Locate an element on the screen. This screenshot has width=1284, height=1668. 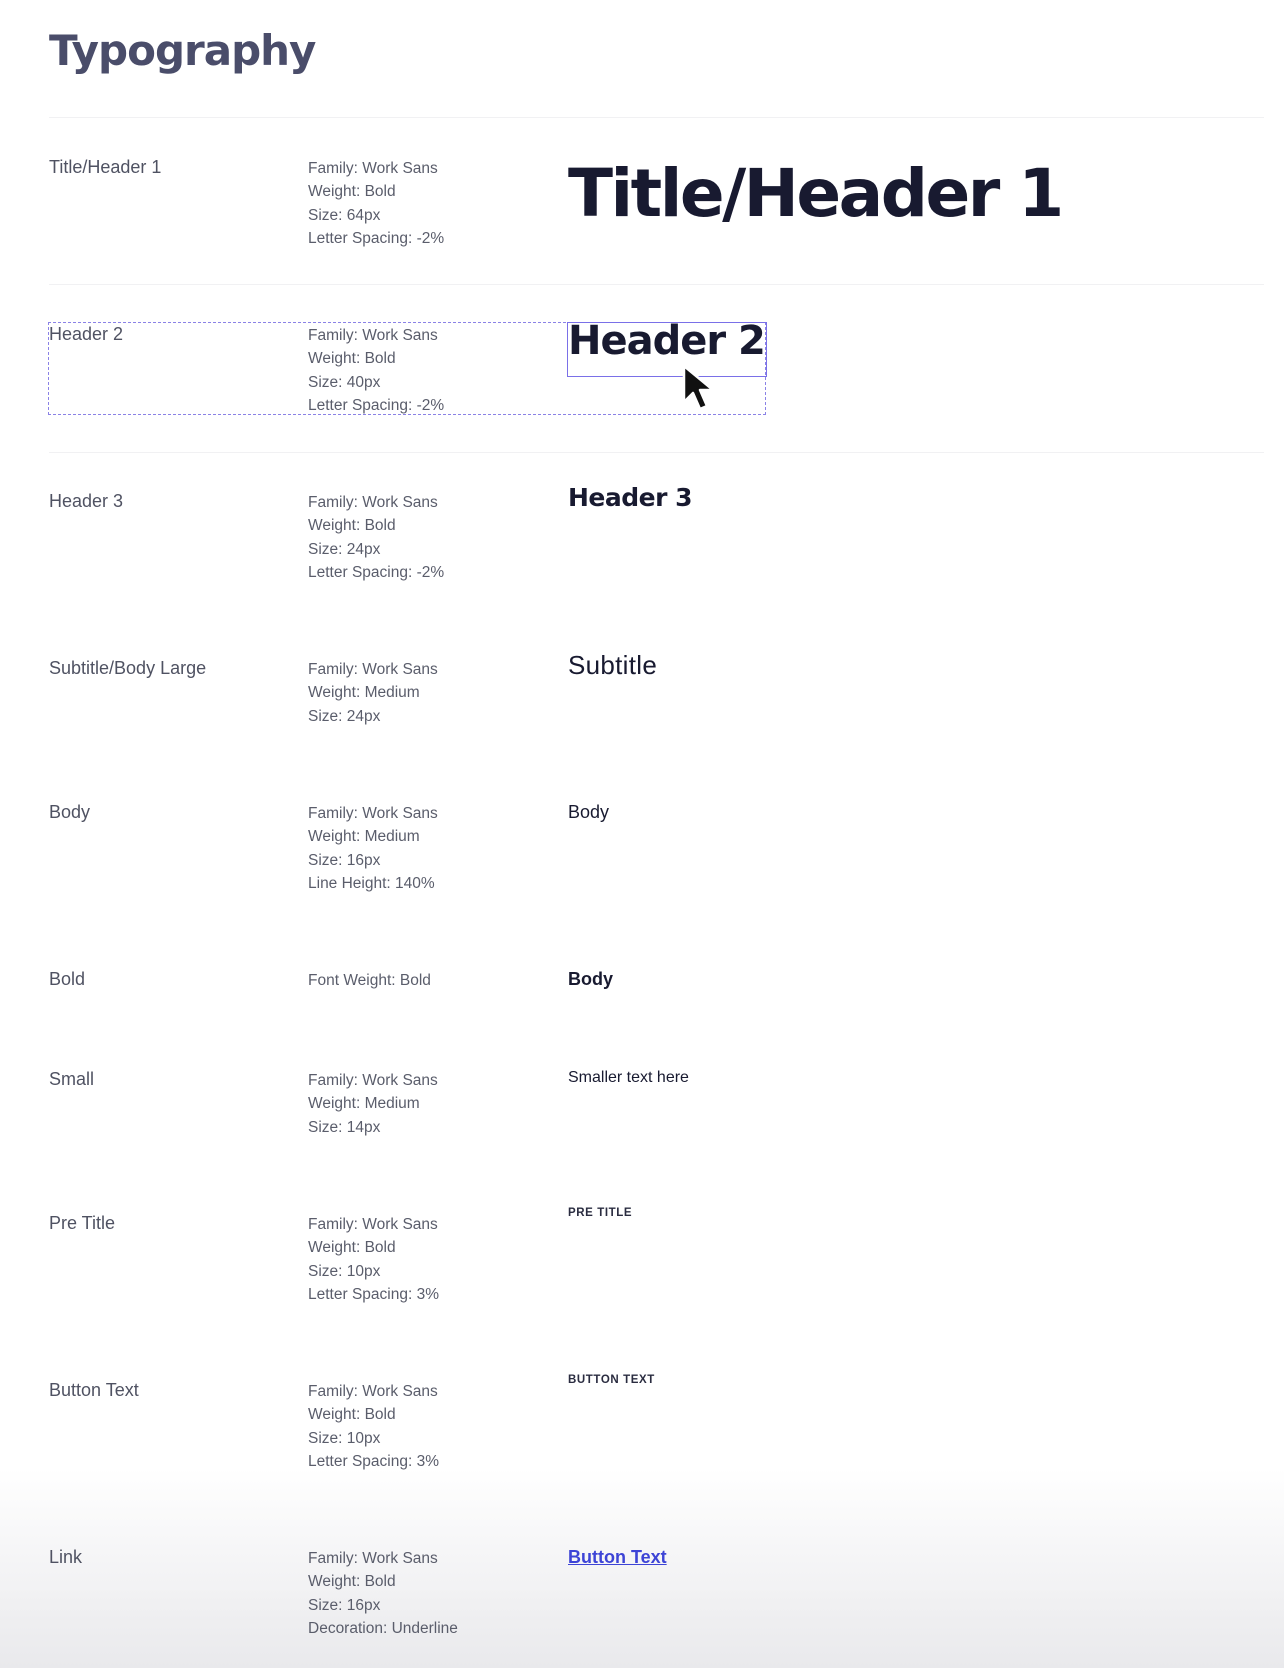
spec-line: Size: 64px is located at coordinates (344, 215).